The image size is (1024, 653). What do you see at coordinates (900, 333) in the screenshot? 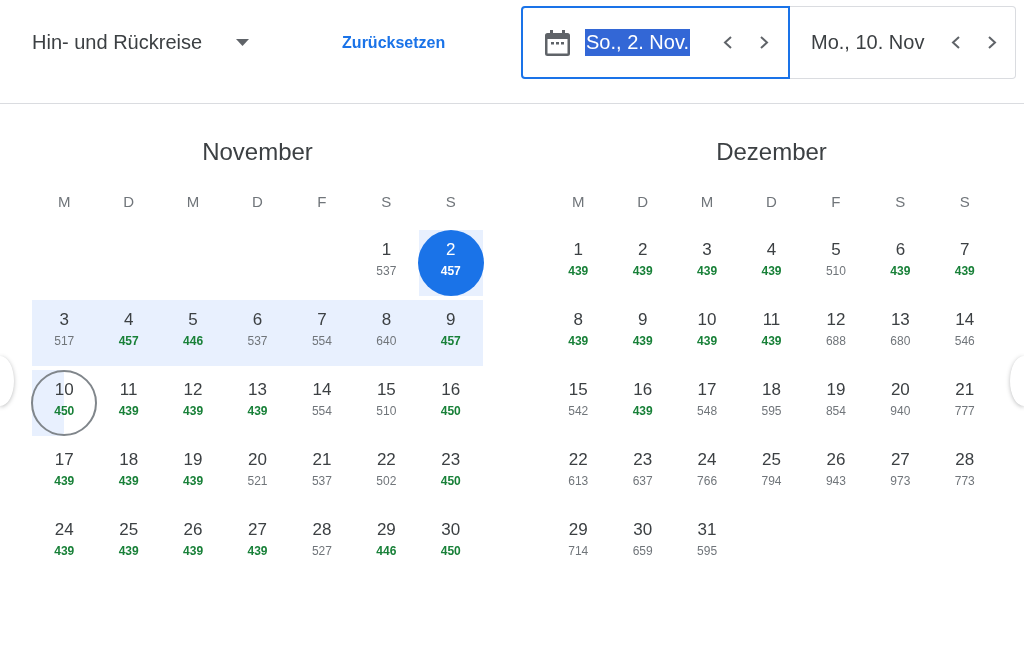
I see `day-button: 13 680` at bounding box center [900, 333].